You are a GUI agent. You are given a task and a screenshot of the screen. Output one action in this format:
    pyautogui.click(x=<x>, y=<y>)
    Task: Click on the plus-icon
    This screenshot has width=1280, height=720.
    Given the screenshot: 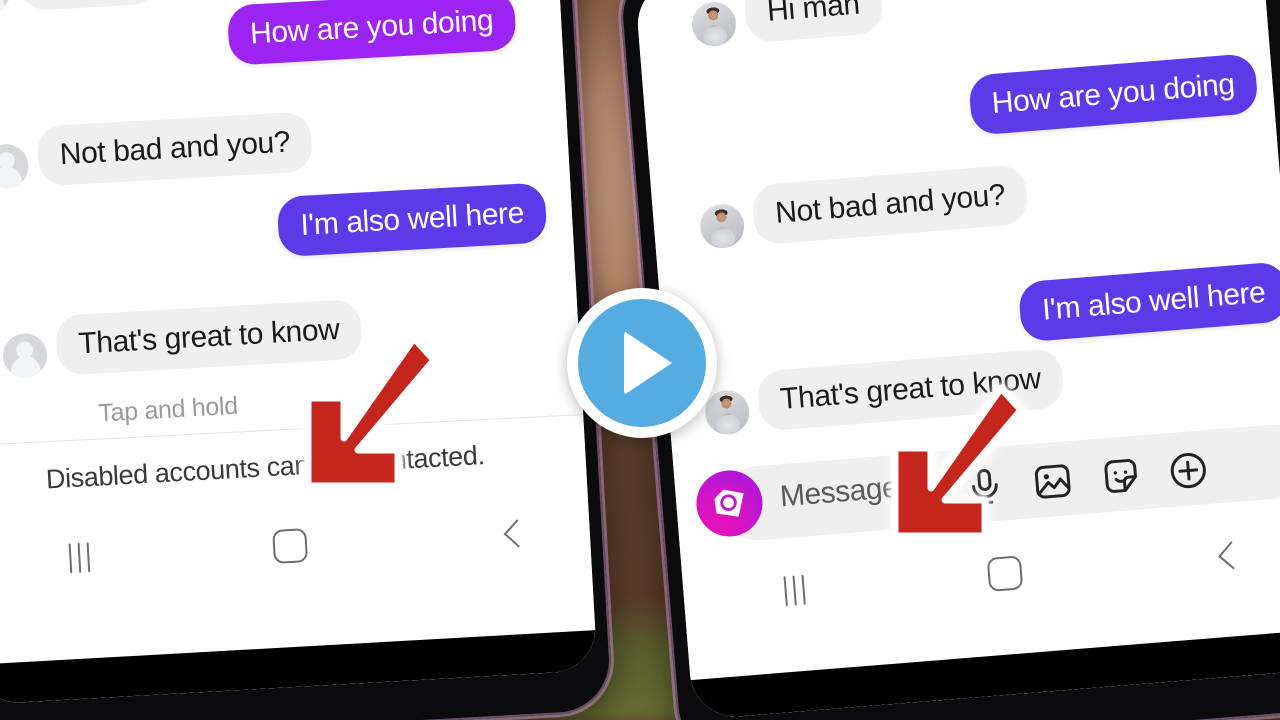 What is the action you would take?
    pyautogui.click(x=1188, y=470)
    